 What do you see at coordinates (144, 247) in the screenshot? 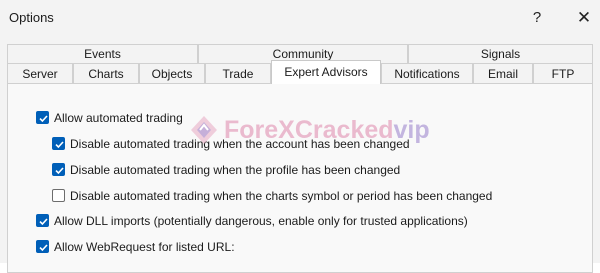
I see `option-label: Allow WebRequest for listed URL:` at bounding box center [144, 247].